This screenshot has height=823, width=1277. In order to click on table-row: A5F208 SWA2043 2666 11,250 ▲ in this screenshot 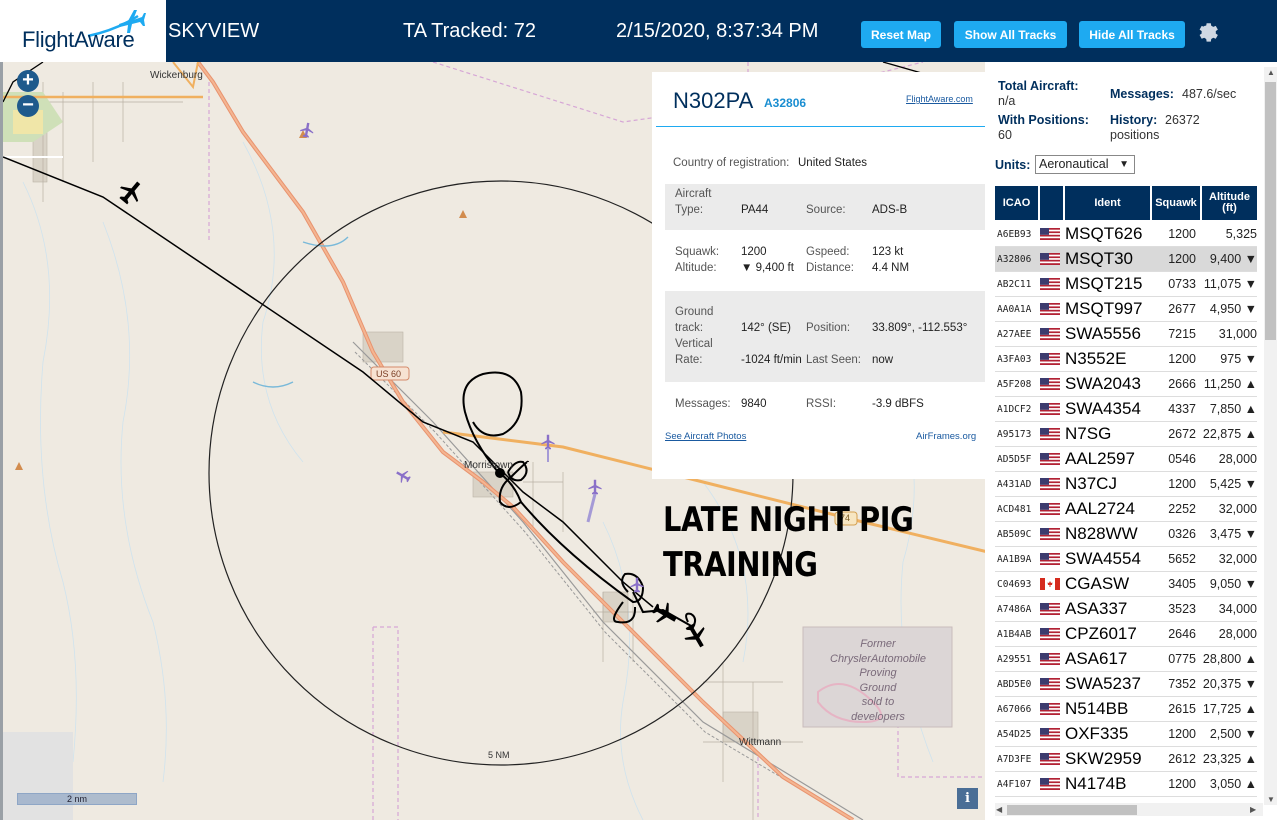, I will do `click(1126, 384)`.